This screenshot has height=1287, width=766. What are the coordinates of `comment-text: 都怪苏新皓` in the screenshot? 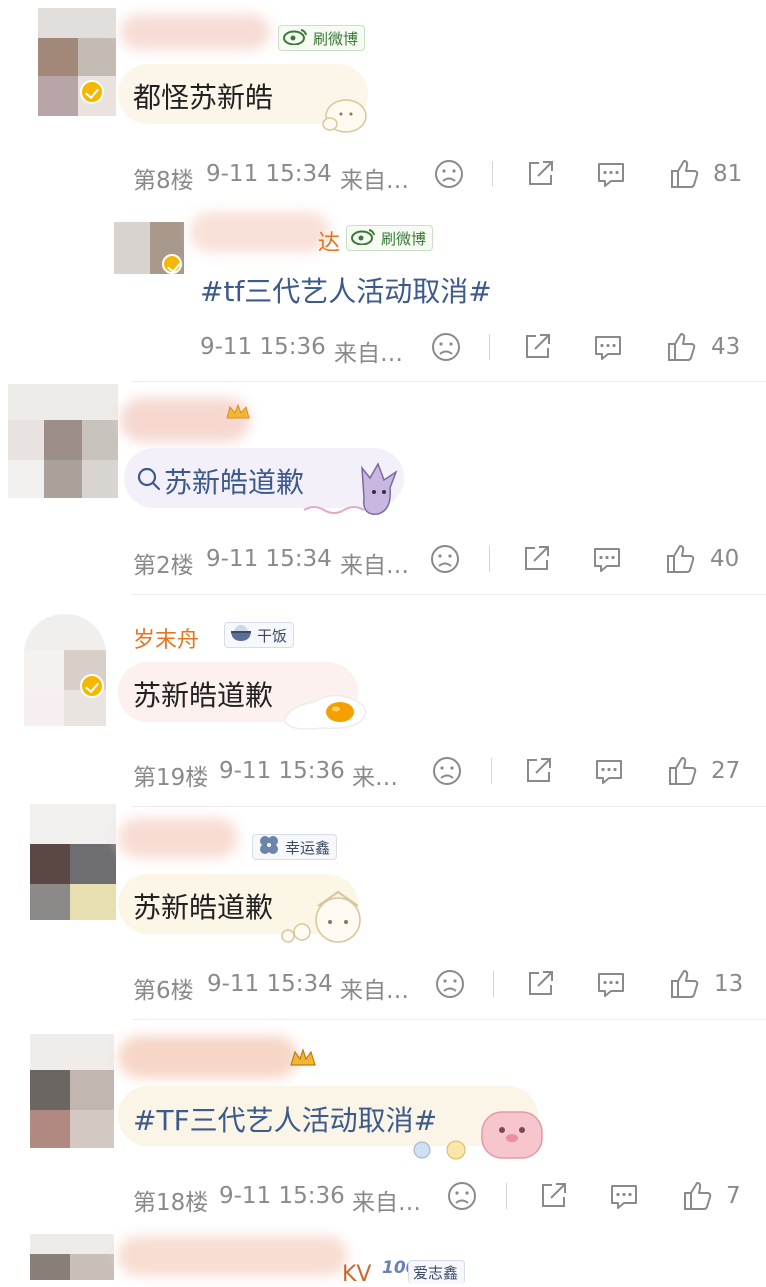 It's located at (203, 96).